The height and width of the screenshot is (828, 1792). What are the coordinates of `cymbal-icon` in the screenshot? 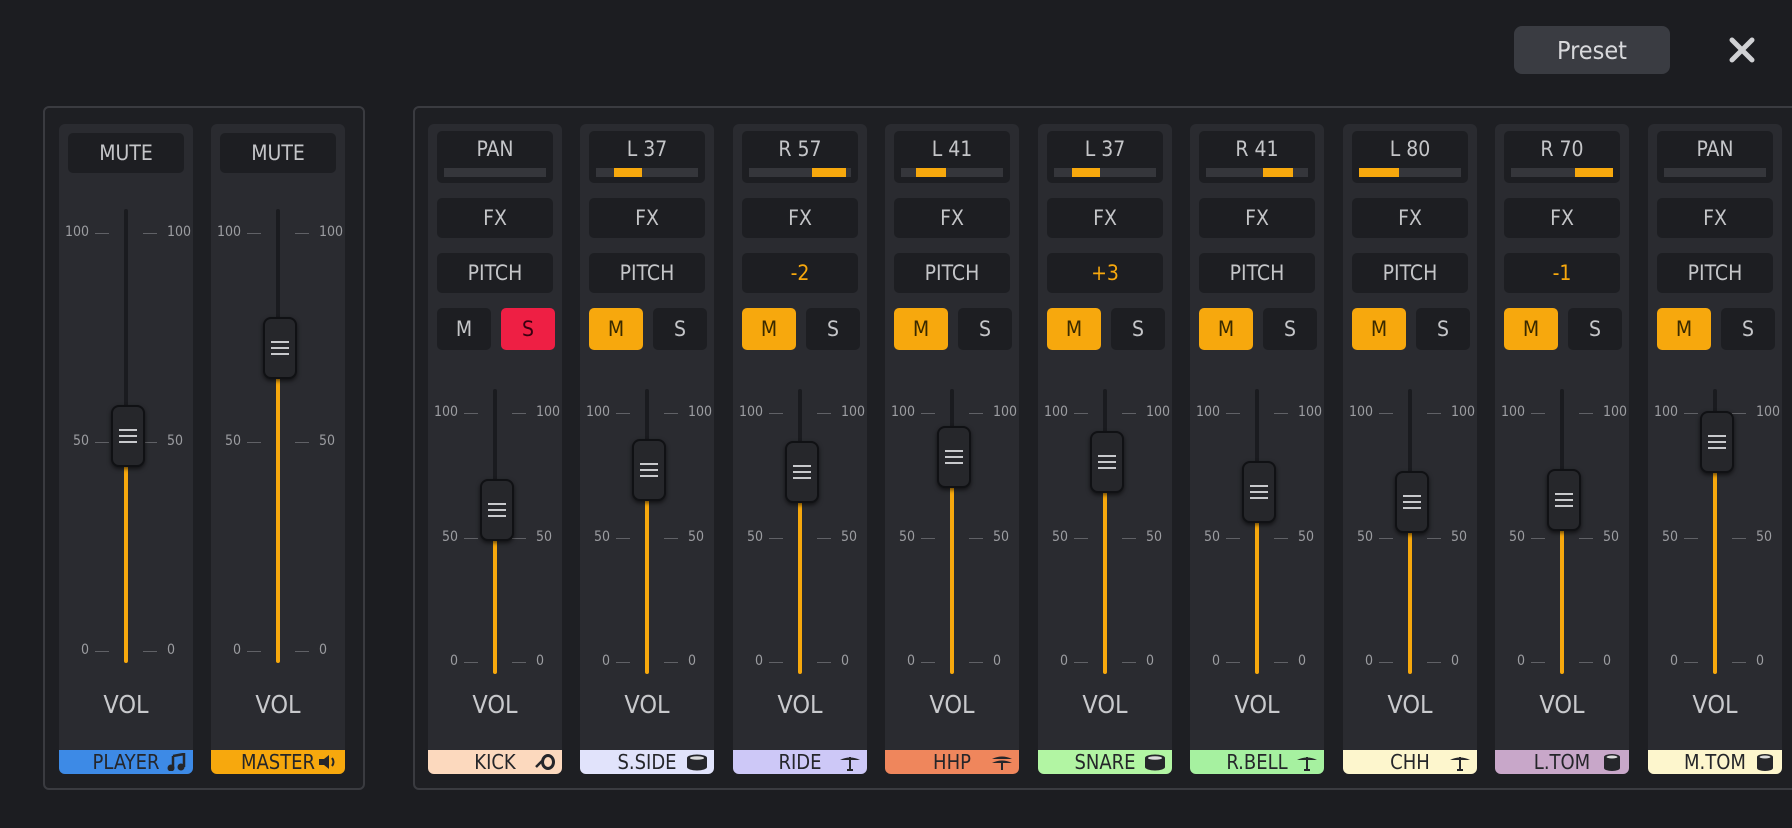 It's located at (850, 764).